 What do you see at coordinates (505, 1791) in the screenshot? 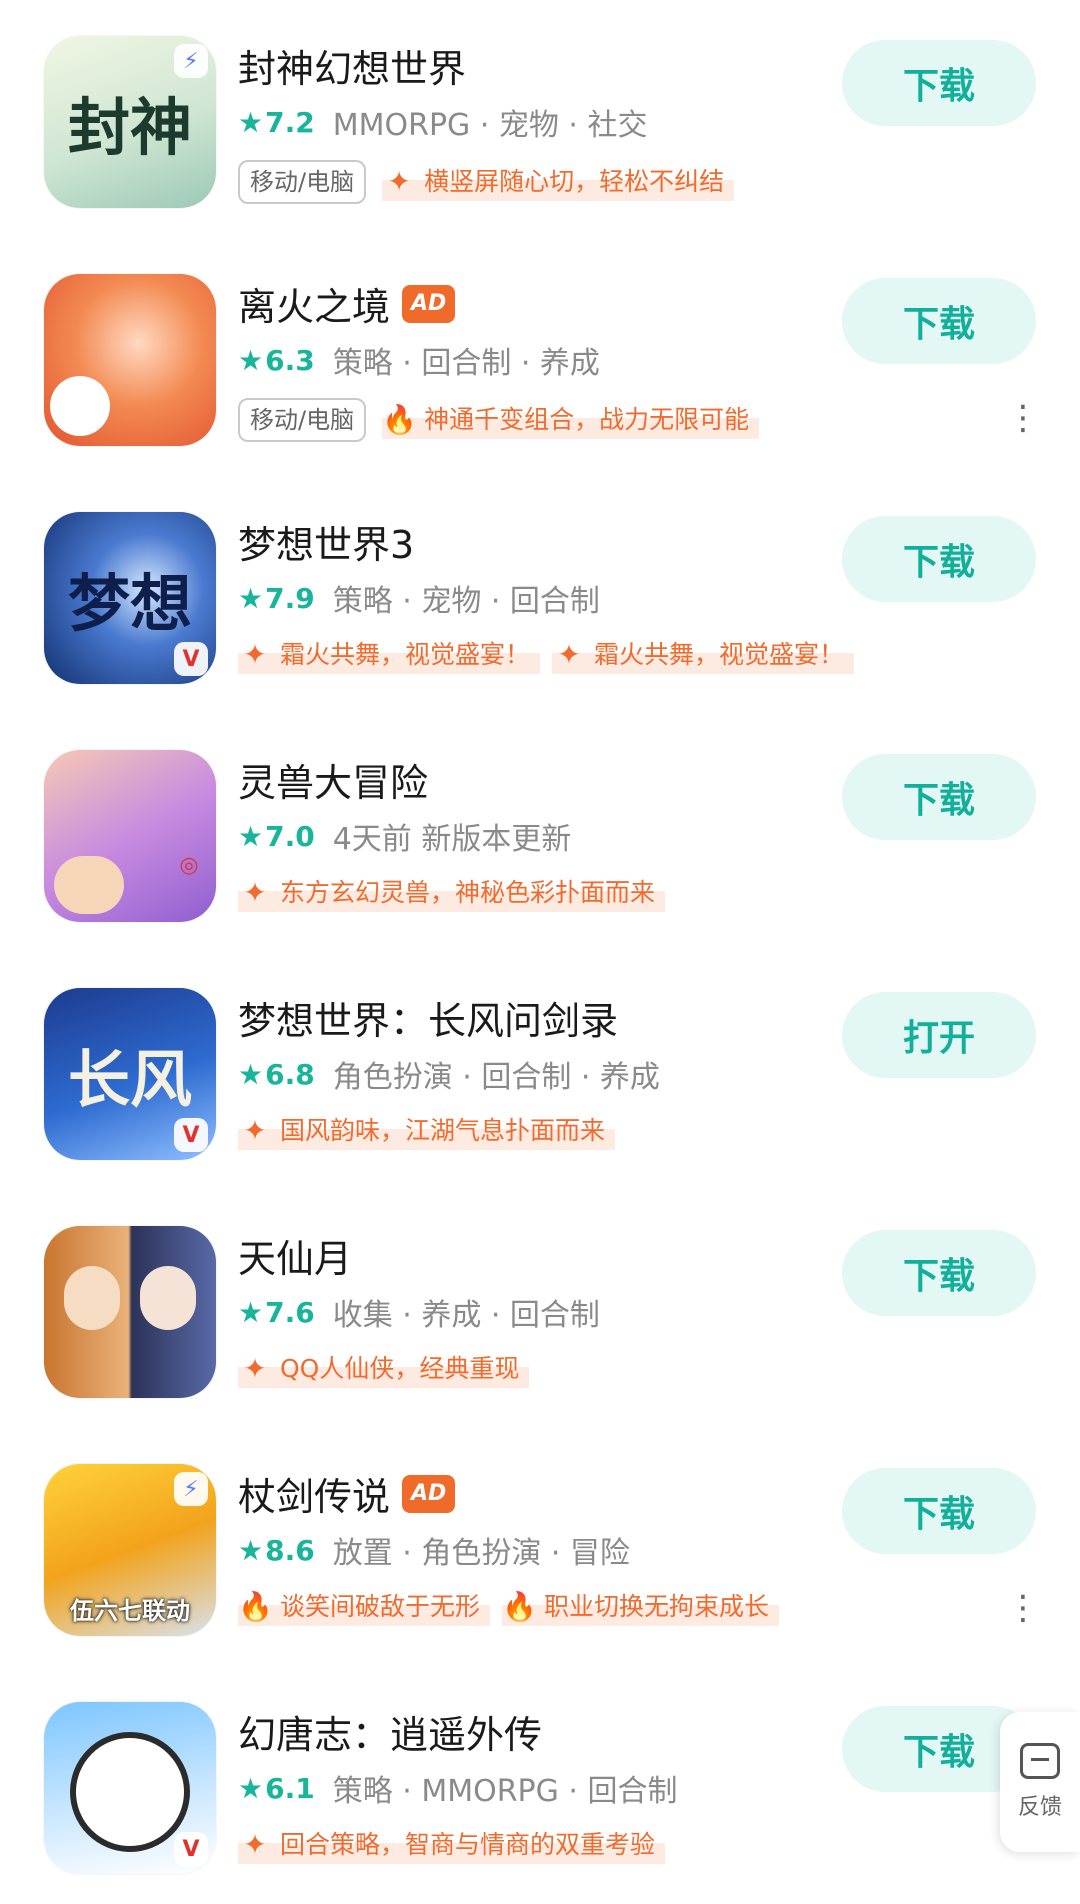
I see `app-tags-text: 策略 · MMORPG · 回合制` at bounding box center [505, 1791].